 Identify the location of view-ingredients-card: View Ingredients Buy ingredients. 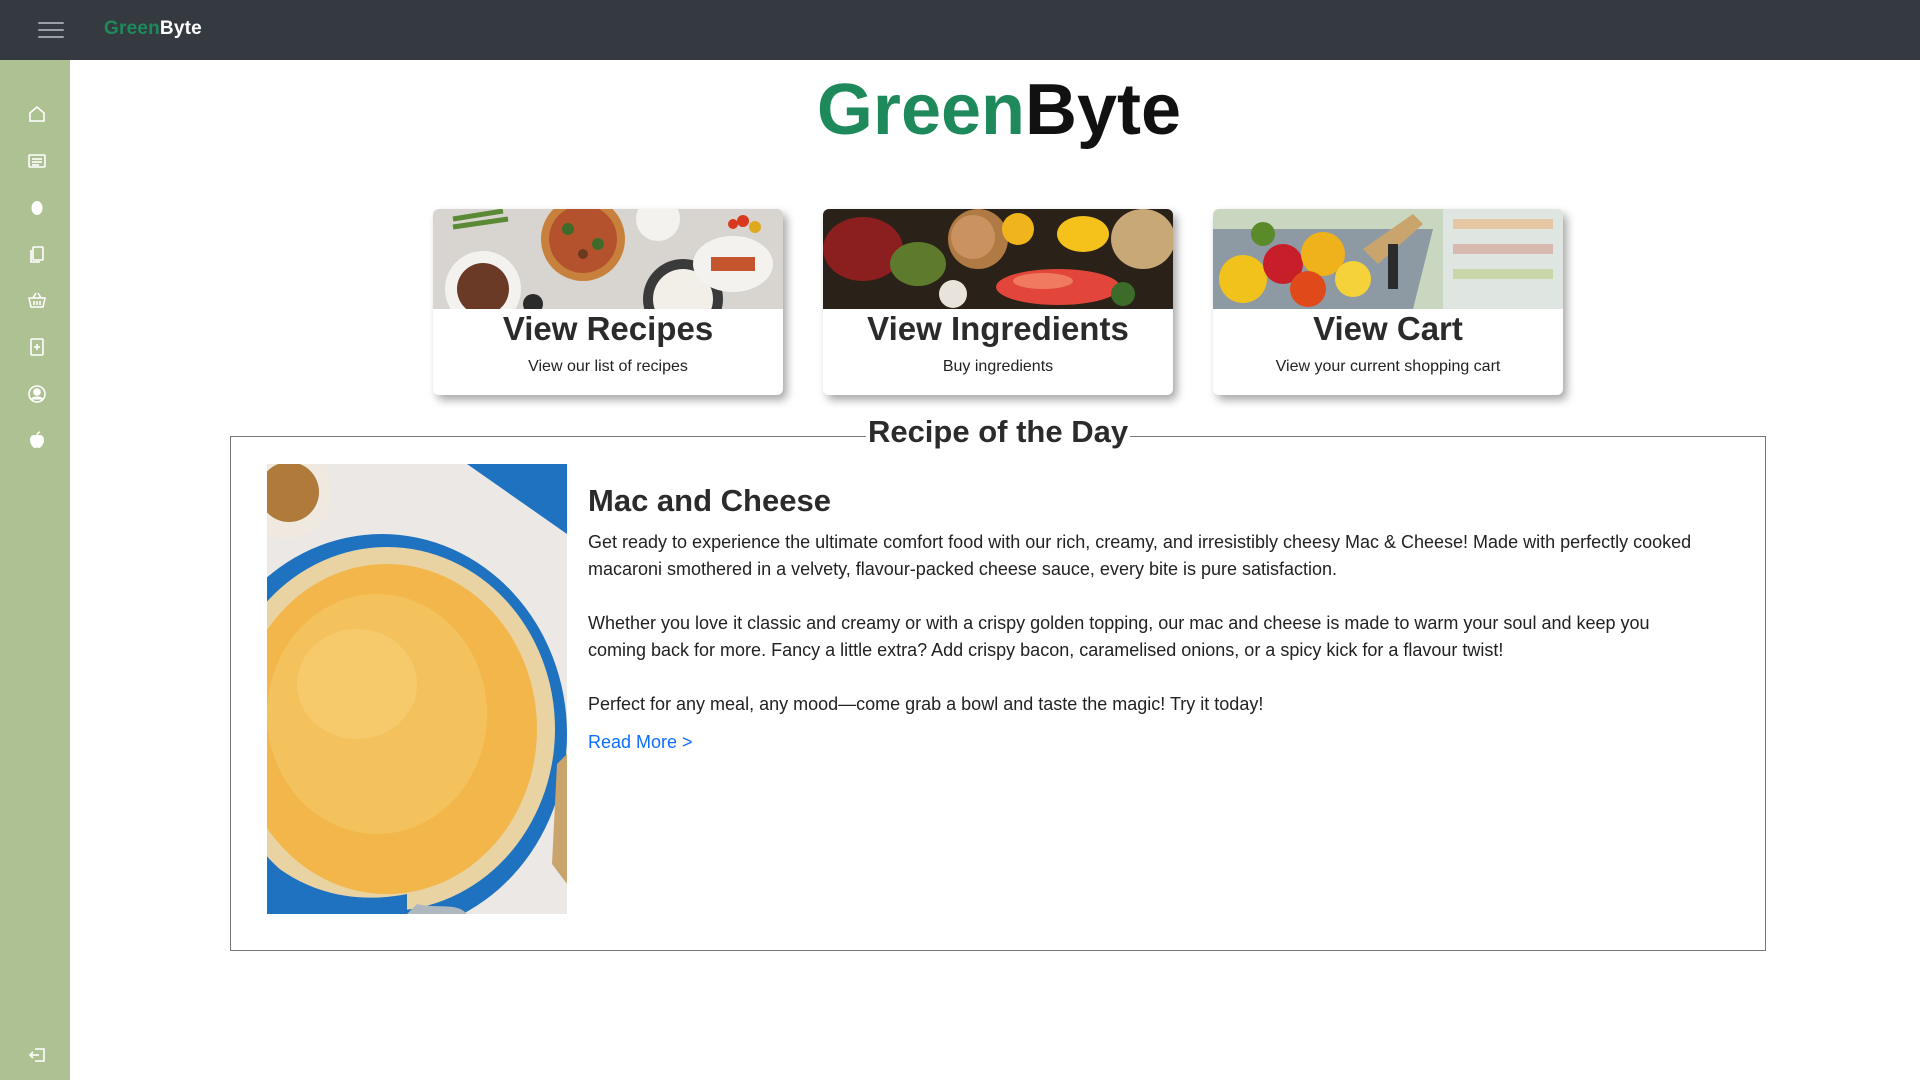
(998, 302).